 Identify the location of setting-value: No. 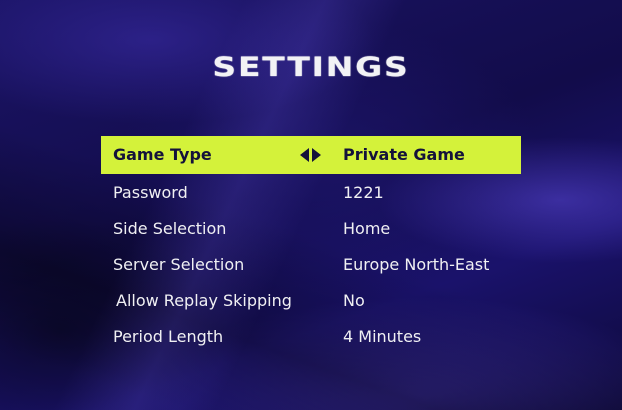
(354, 300).